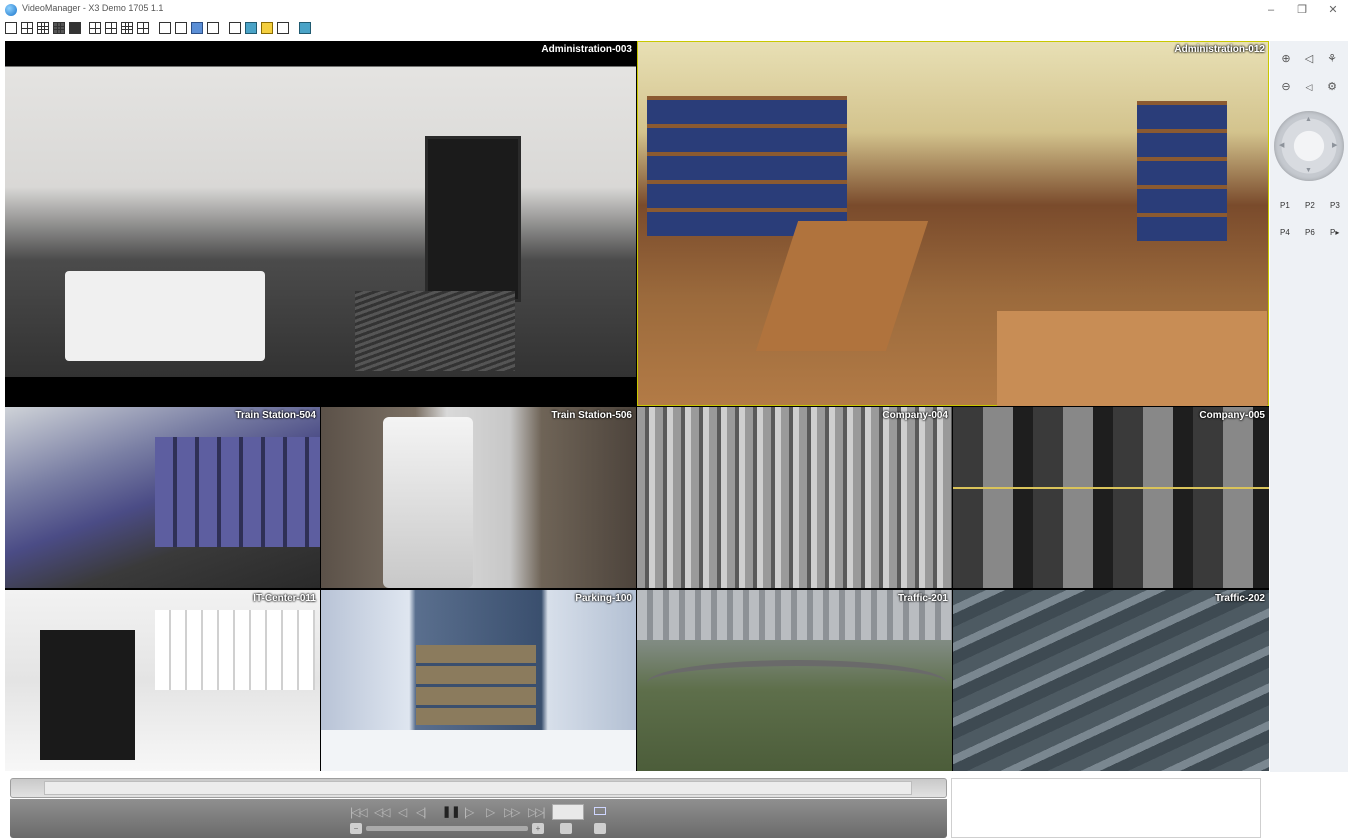  I want to click on bookshelf-right, so click(1182, 171).